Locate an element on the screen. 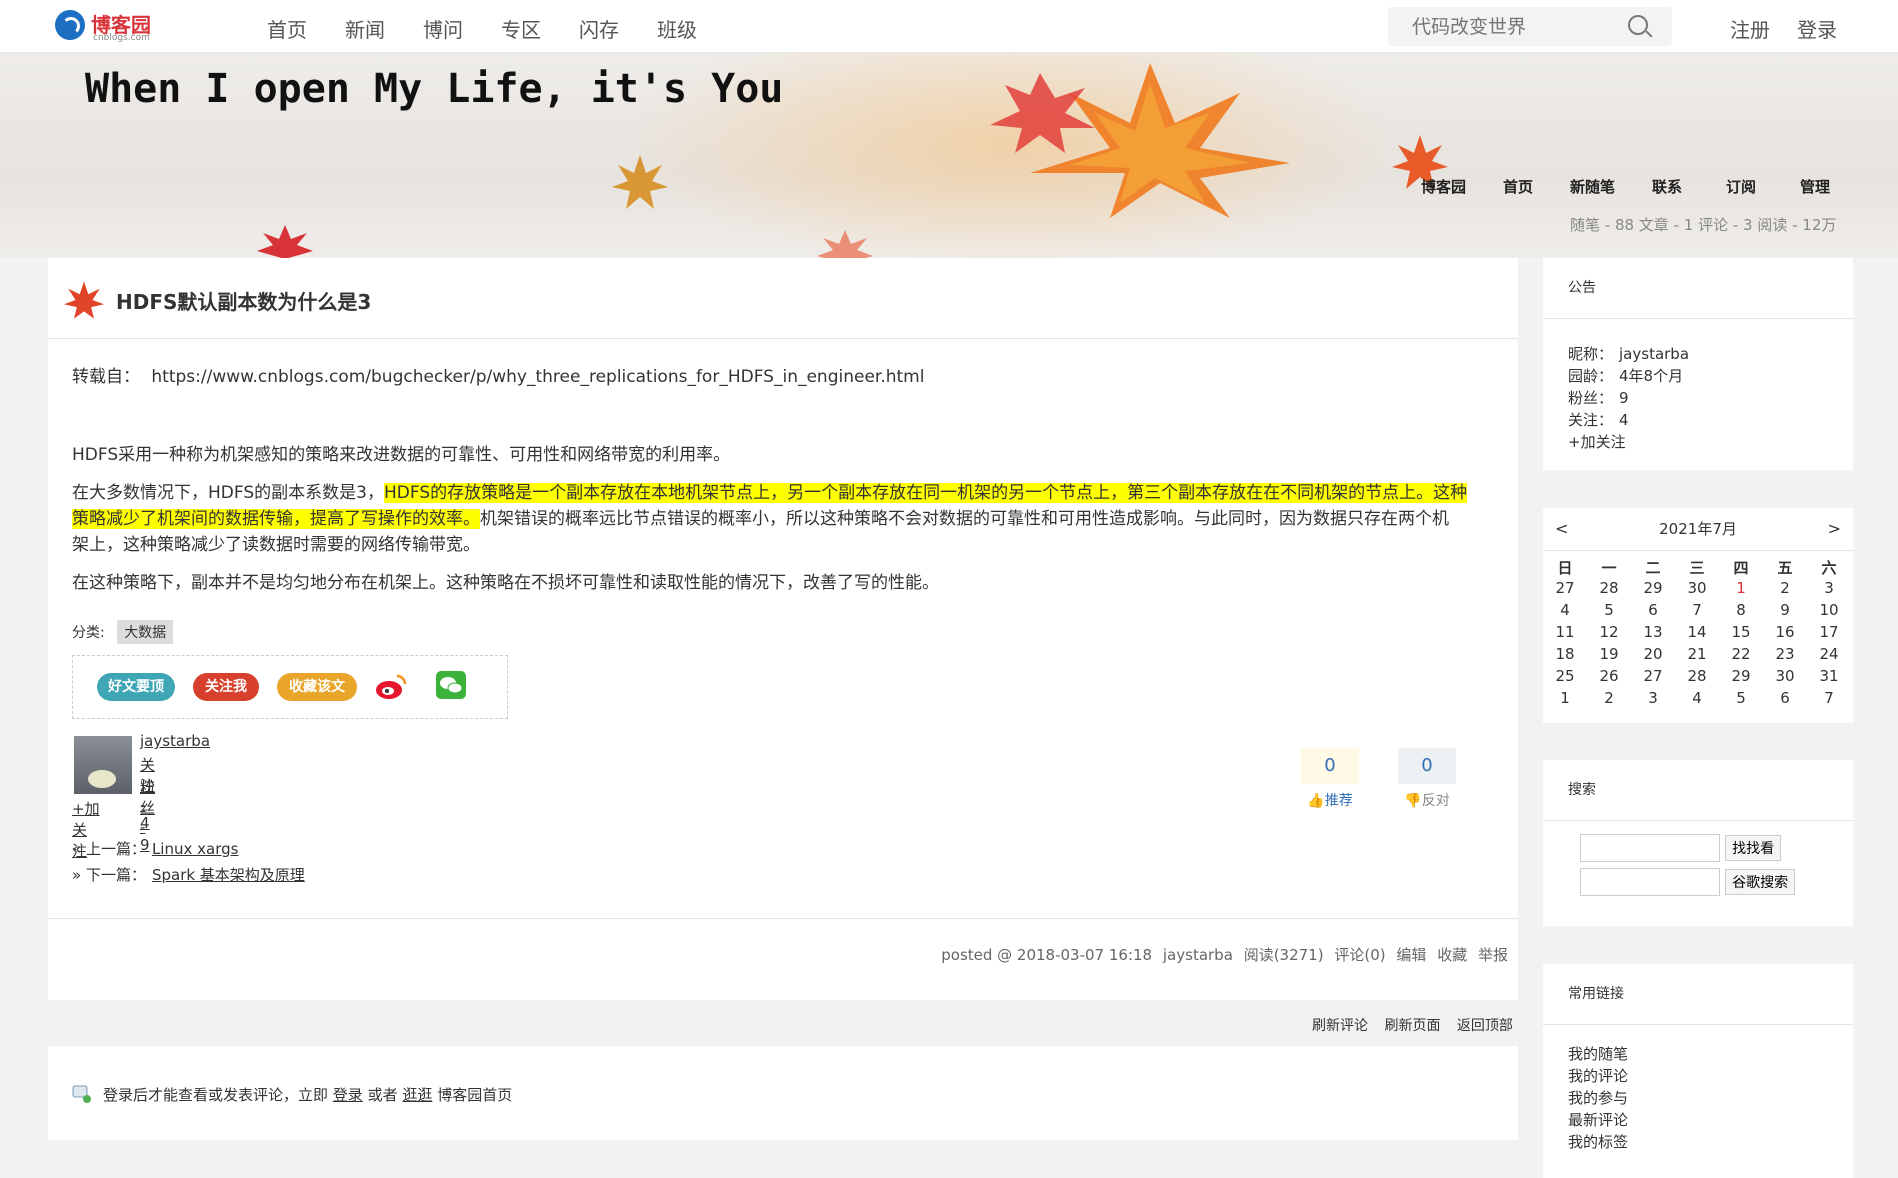 The width and height of the screenshot is (1898, 1178). category-tag: 大数据 is located at coordinates (145, 632).